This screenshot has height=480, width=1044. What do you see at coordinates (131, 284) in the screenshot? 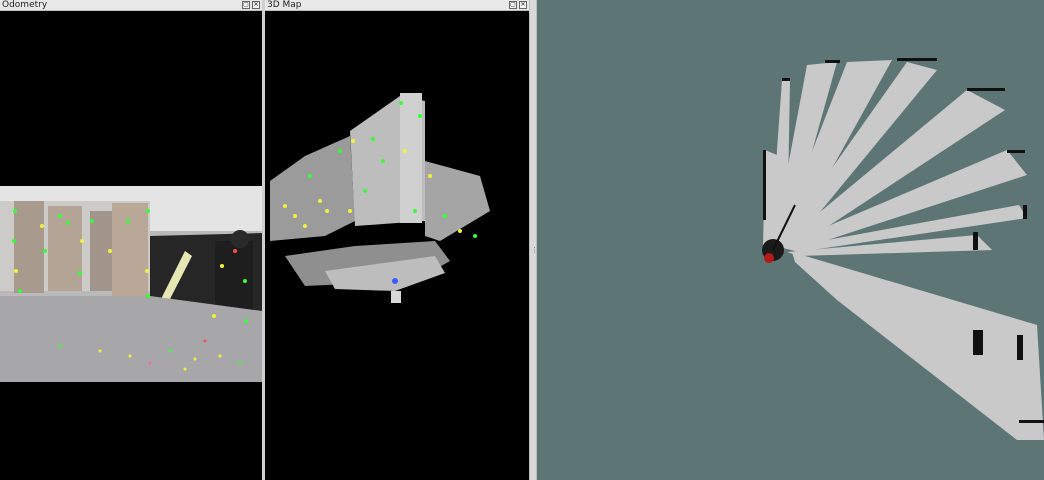
I see `camera-image` at bounding box center [131, 284].